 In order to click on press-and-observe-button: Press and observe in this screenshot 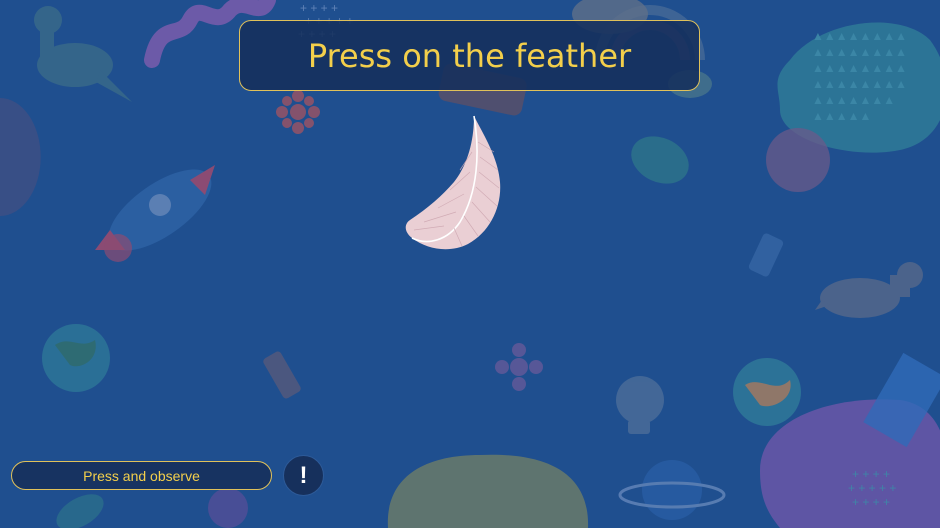, I will do `click(141, 475)`.